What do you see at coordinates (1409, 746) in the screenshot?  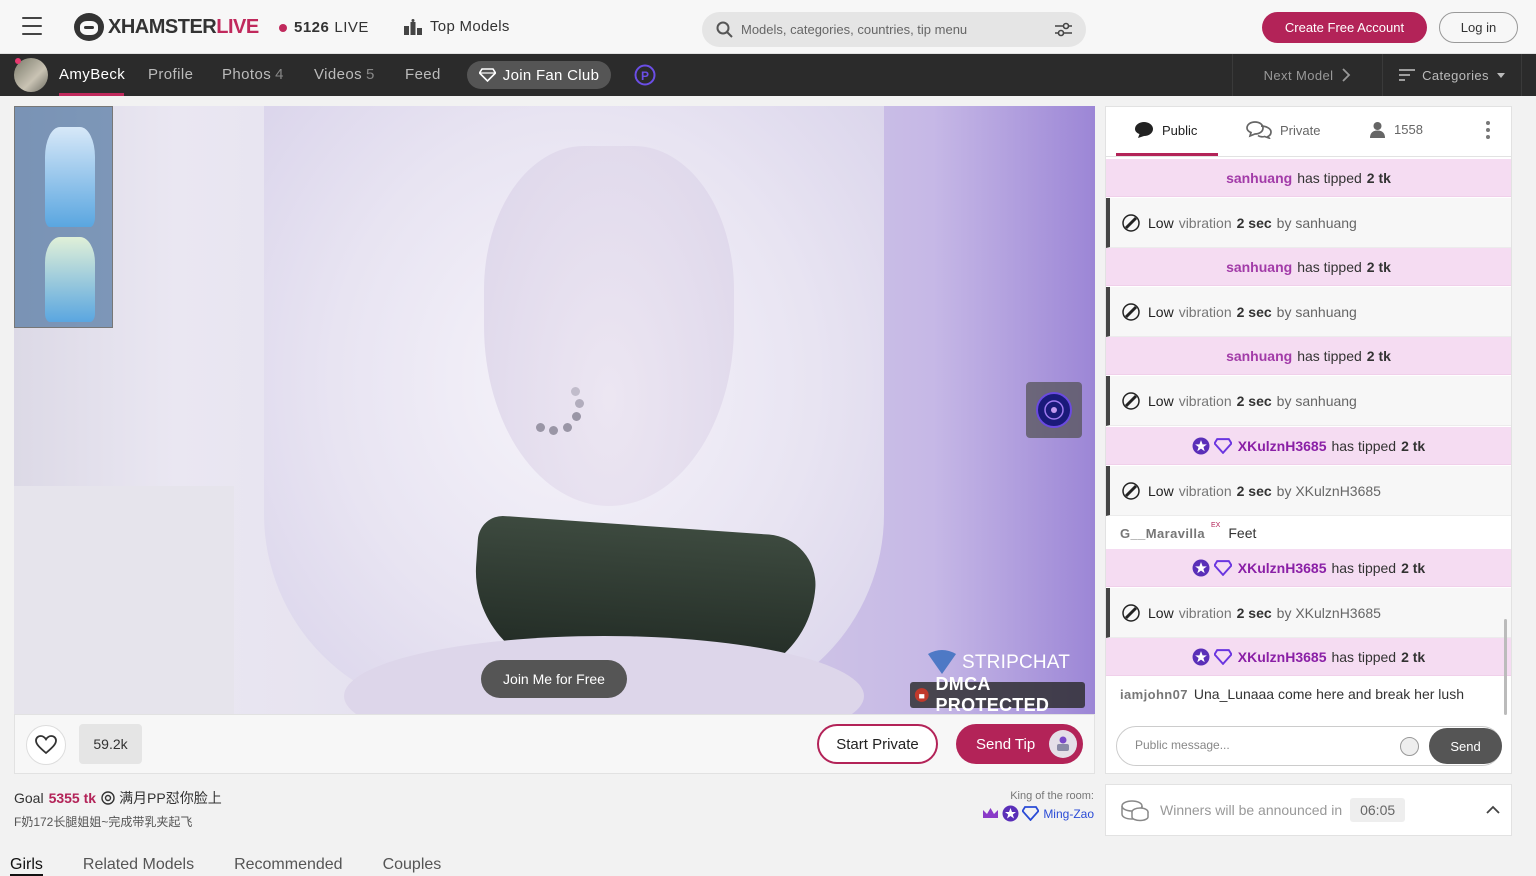 I see `emoji-icon` at bounding box center [1409, 746].